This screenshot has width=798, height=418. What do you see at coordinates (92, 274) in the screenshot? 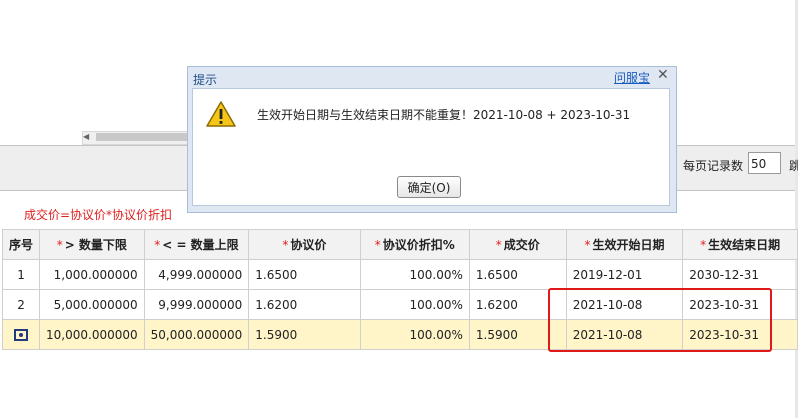
I see `cell-min-qty: 1,000.000000` at bounding box center [92, 274].